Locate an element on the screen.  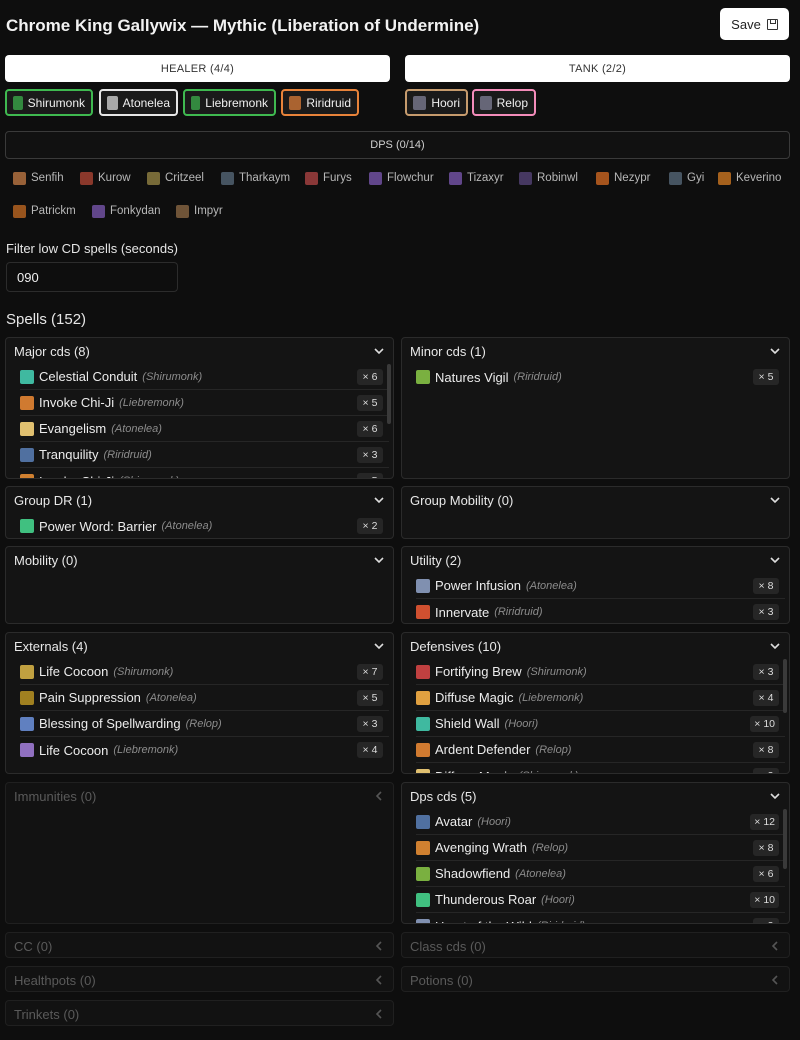
spell-row: Diffuse Magic (Liebremonk) × 4 is located at coordinates (600, 698).